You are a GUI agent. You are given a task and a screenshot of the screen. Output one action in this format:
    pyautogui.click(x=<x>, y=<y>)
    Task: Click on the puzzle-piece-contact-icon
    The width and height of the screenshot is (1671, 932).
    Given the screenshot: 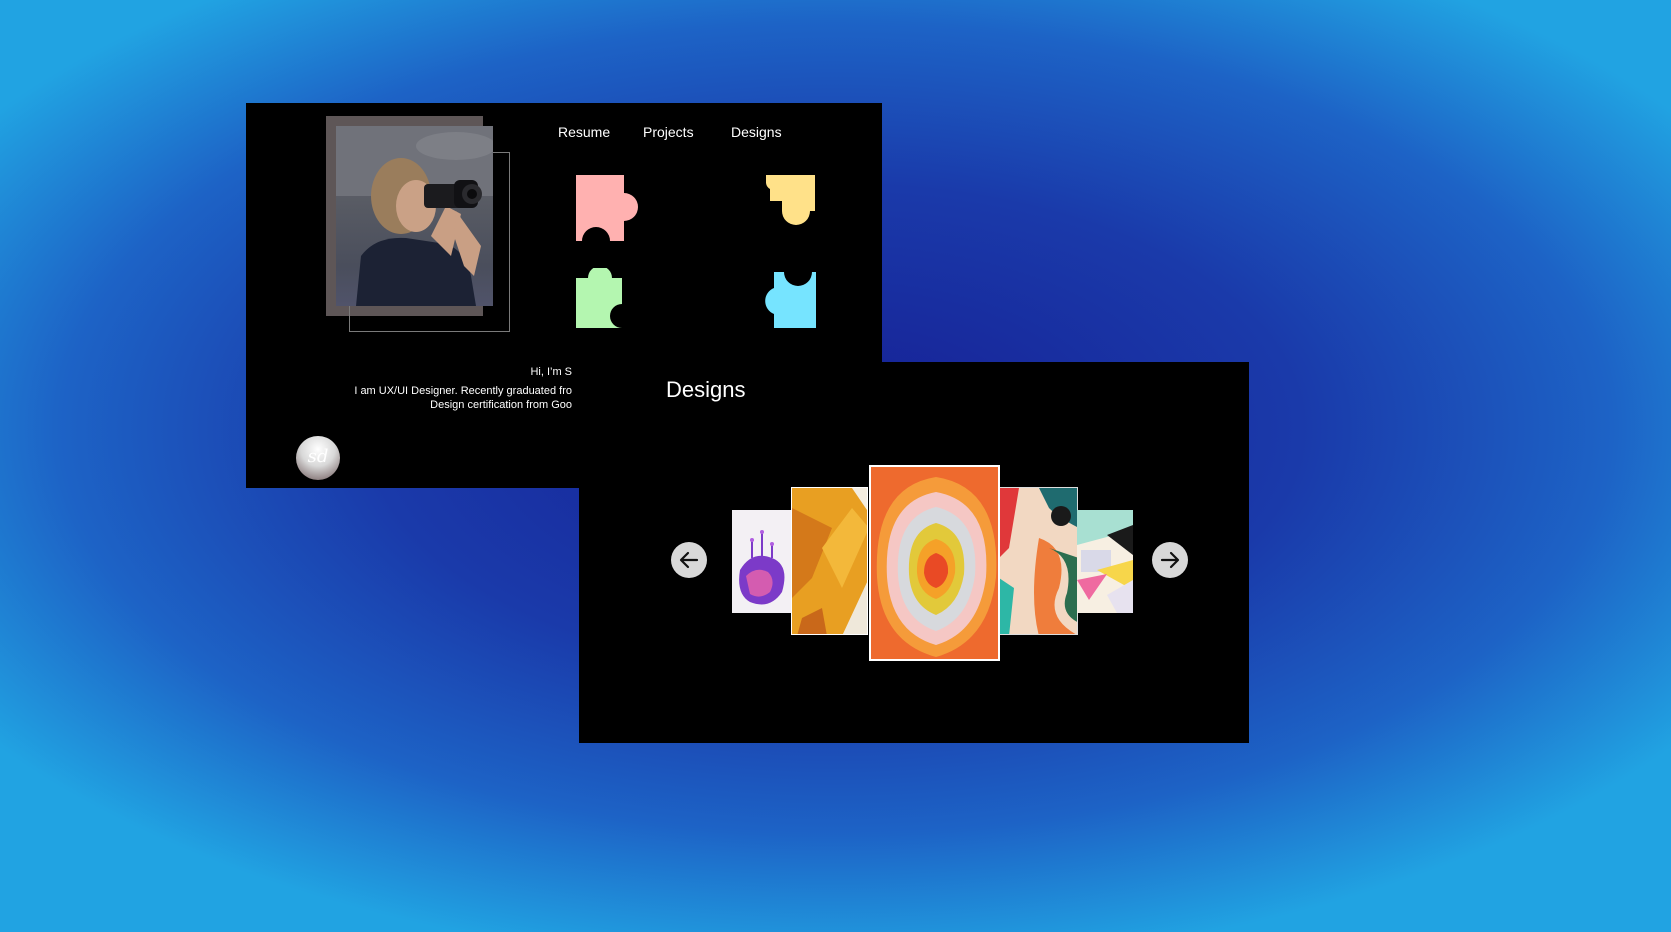 What is the action you would take?
    pyautogui.click(x=787, y=298)
    